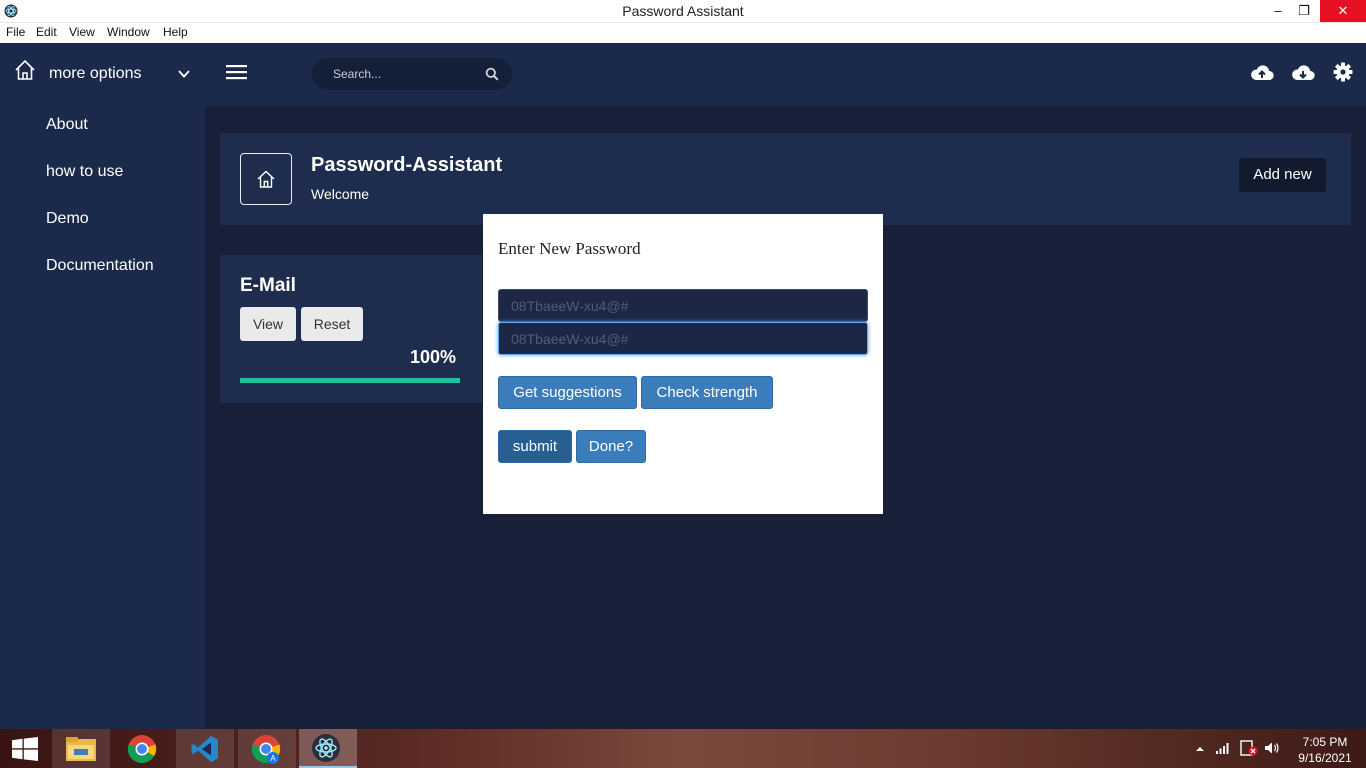 This screenshot has height=768, width=1366. Describe the element at coordinates (25, 749) in the screenshot. I see `windows-start-icon` at that location.